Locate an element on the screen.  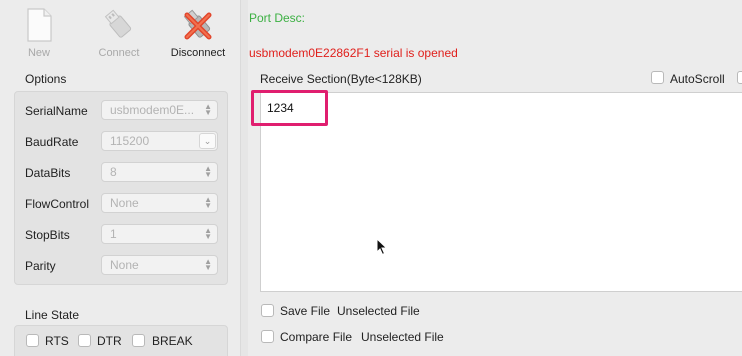
option-row-baudrate: BaudRate 115200 ⌄ is located at coordinates (122, 142).